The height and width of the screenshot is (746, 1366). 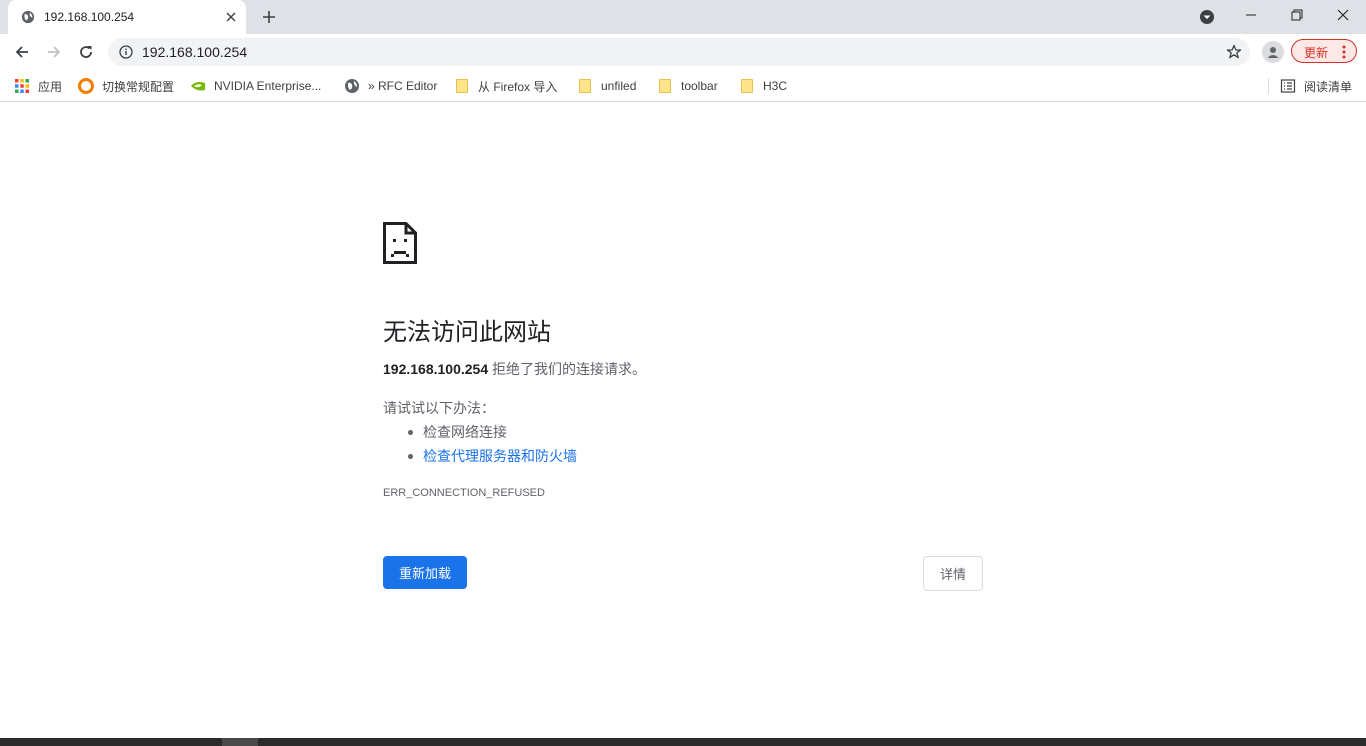 What do you see at coordinates (699, 86) in the screenshot?
I see `bookmark-label: toolbar` at bounding box center [699, 86].